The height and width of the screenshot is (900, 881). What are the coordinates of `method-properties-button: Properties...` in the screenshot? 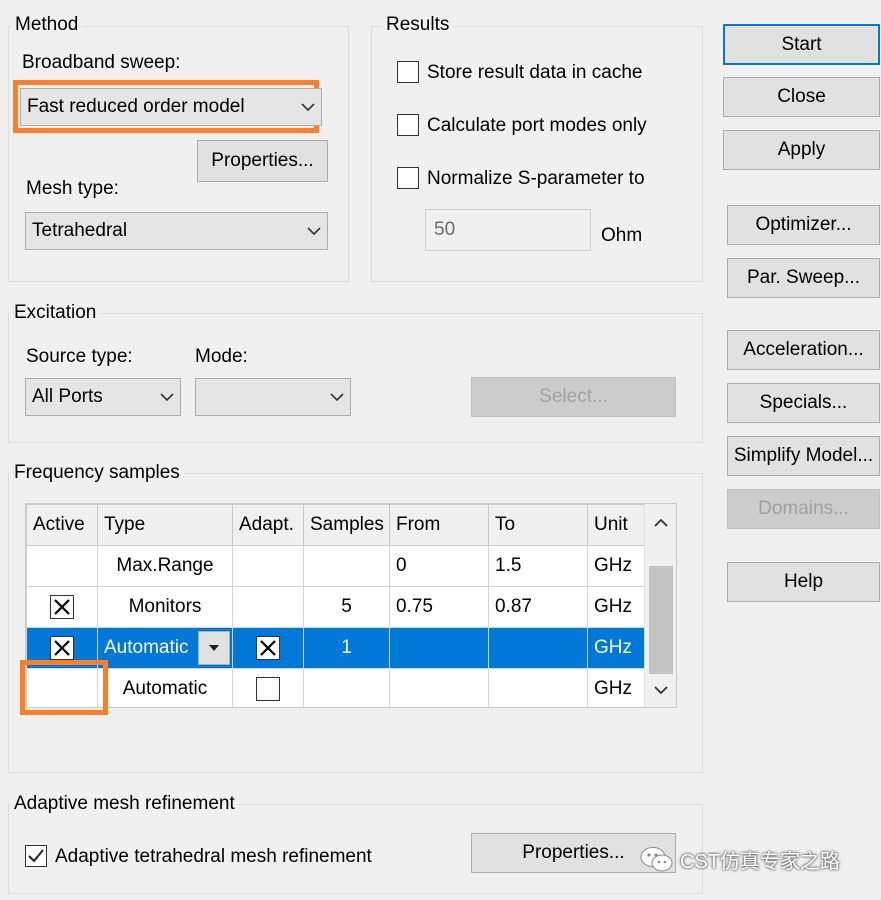 It's located at (262, 161).